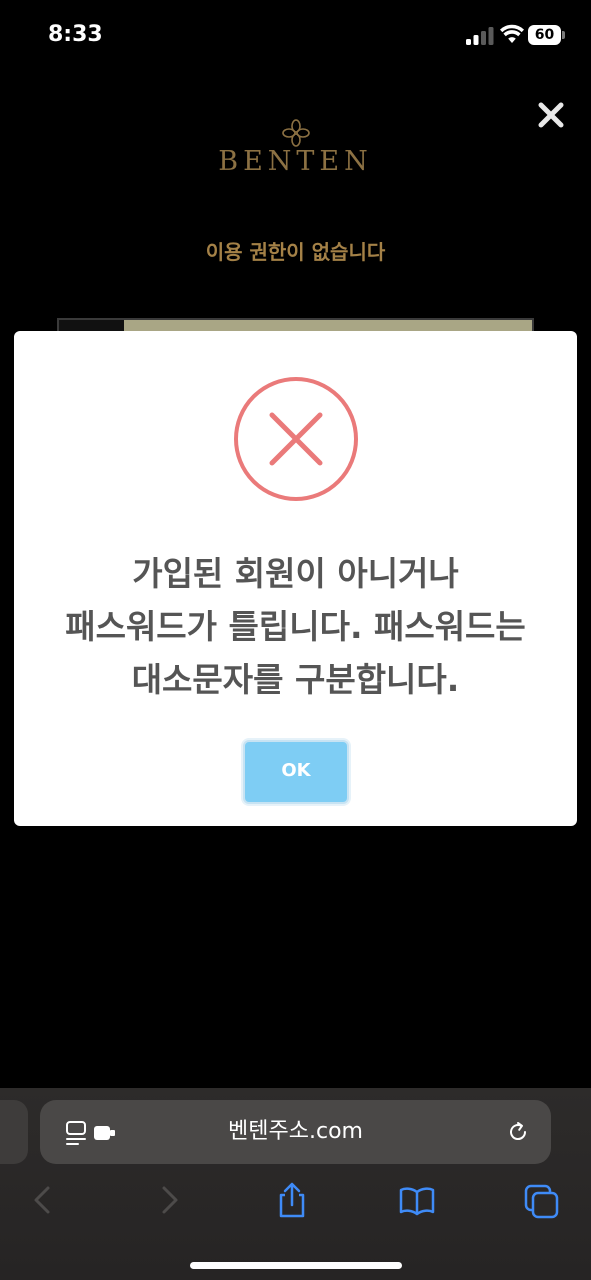 The image size is (591, 1280). What do you see at coordinates (295, 679) in the screenshot?
I see `alert-message-line: 대소문자를 구분합니다.` at bounding box center [295, 679].